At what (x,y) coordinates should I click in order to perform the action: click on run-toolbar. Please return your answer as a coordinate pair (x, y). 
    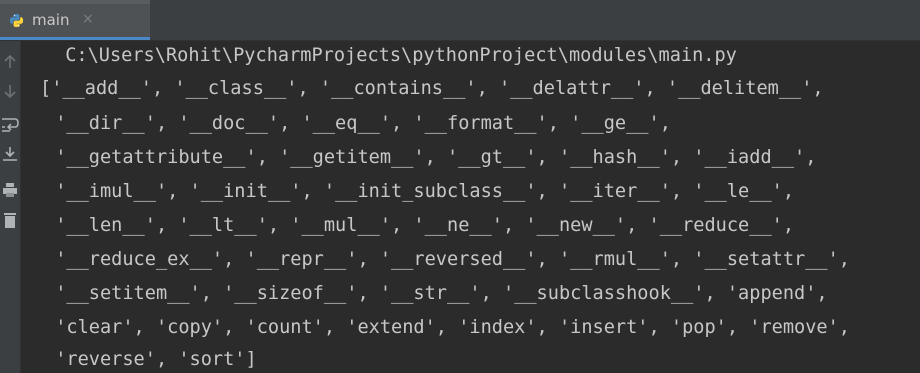
    Looking at the image, I should click on (10, 207).